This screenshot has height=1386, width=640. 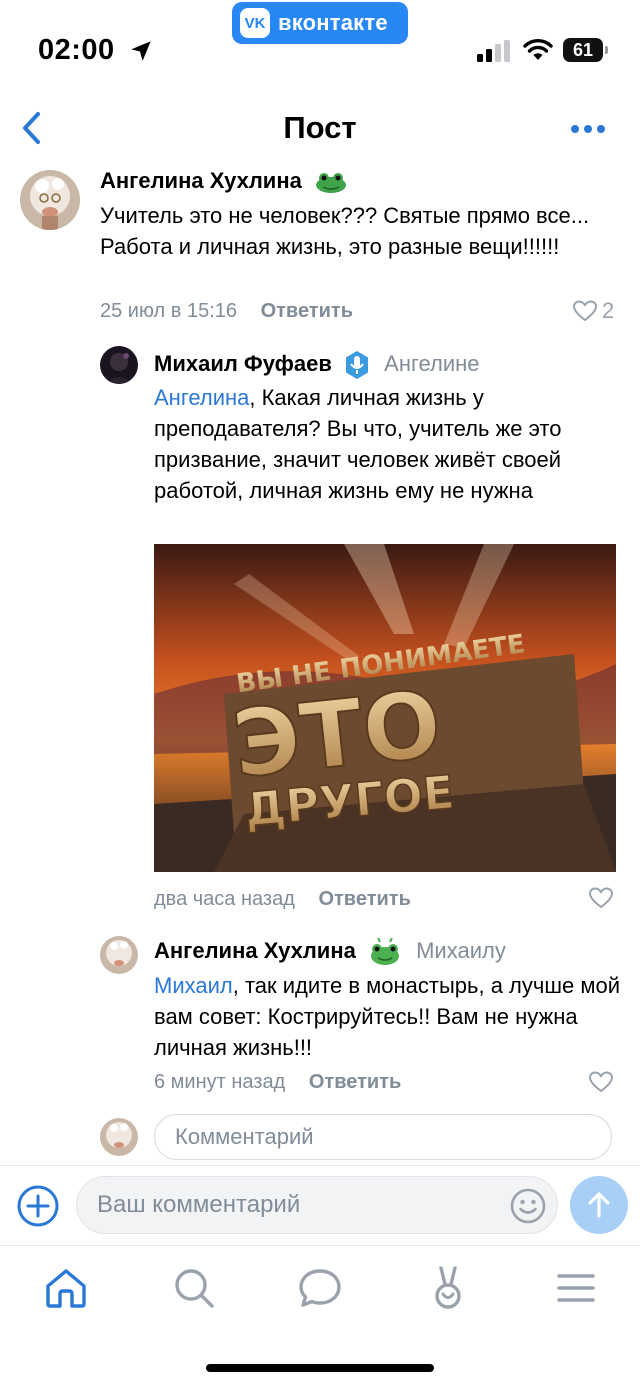 I want to click on emoji-smile-icon, so click(x=528, y=1206).